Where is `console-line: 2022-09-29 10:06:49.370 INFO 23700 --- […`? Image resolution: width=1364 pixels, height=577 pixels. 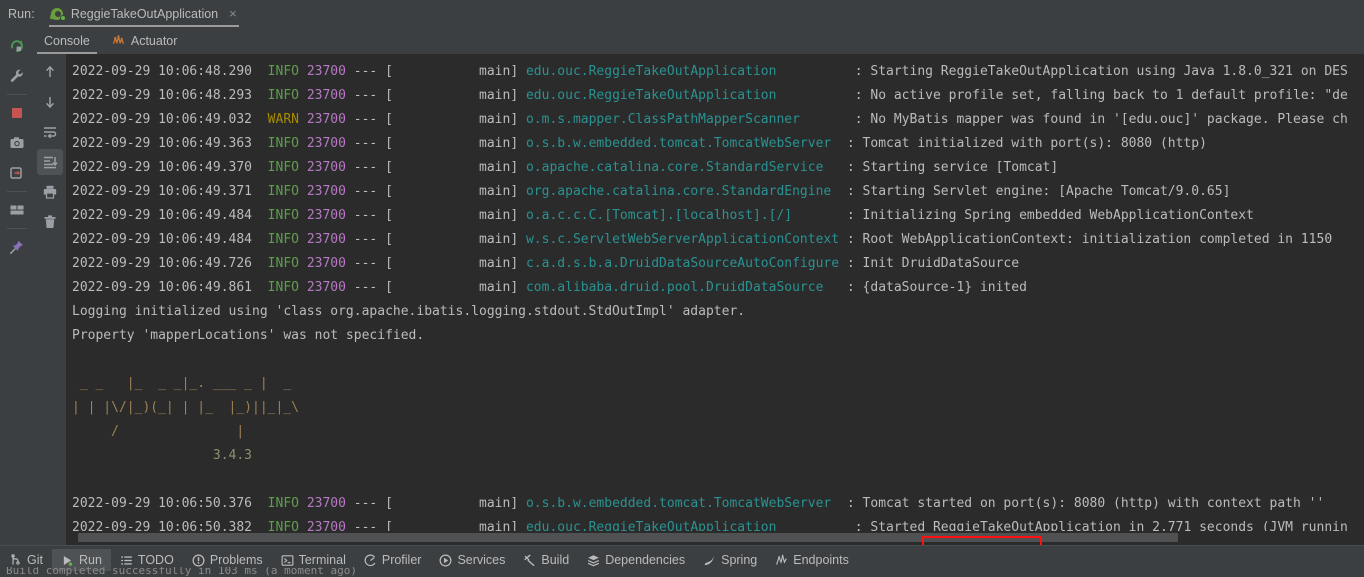
console-line: 2022-09-29 10:06:49.370 INFO 23700 --- [… is located at coordinates (565, 167).